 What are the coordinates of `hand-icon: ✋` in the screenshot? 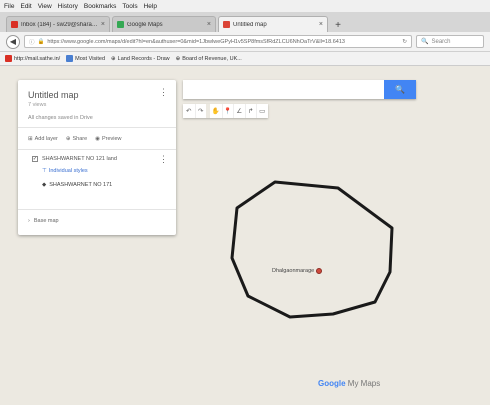 It's located at (215, 111).